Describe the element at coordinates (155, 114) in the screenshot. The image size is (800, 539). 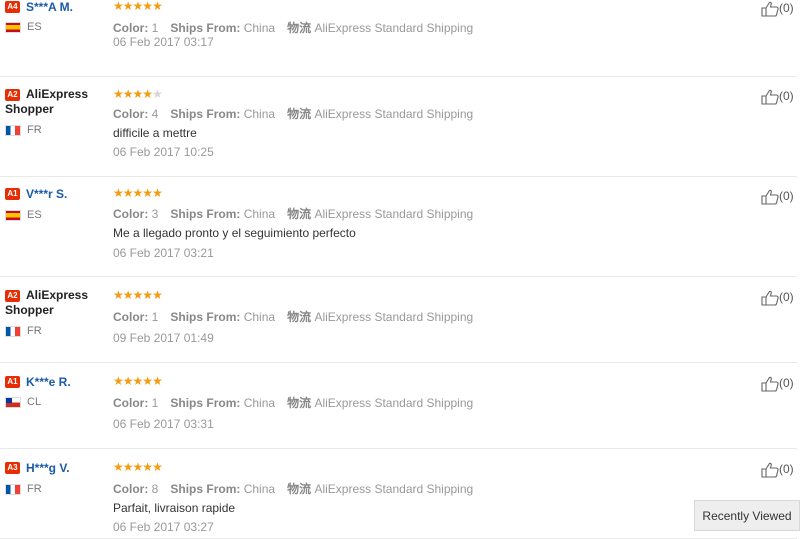
I see `color-value: 4` at that location.